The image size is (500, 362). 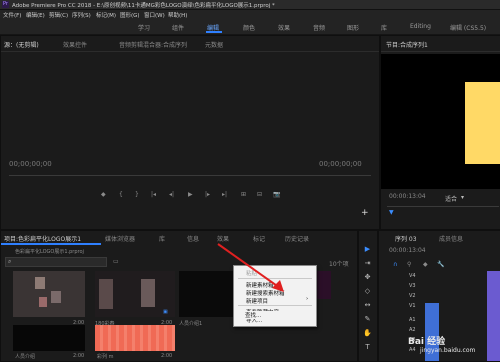 I want to click on menu-window: 窗口(W), so click(x=154, y=15).